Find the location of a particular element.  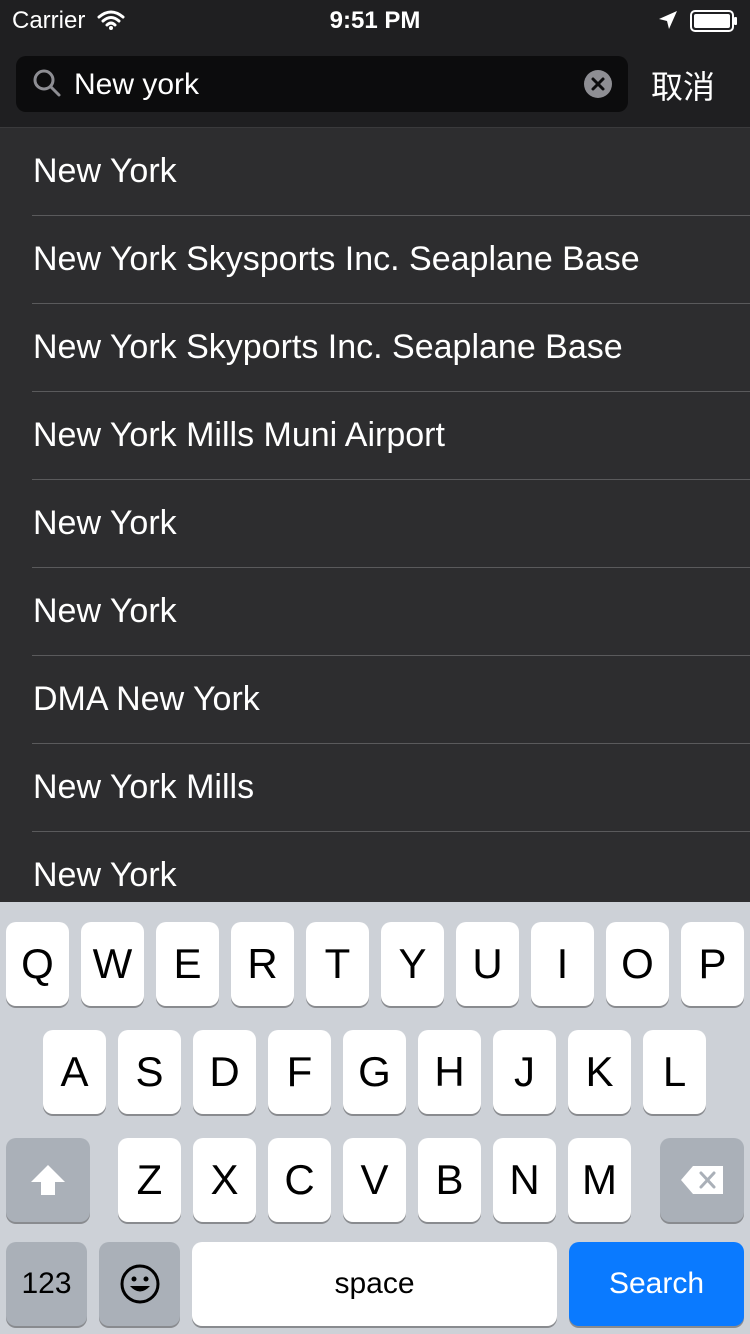

list-item-label: New York Skyports Inc. Seaplane Base is located at coordinates (328, 347).